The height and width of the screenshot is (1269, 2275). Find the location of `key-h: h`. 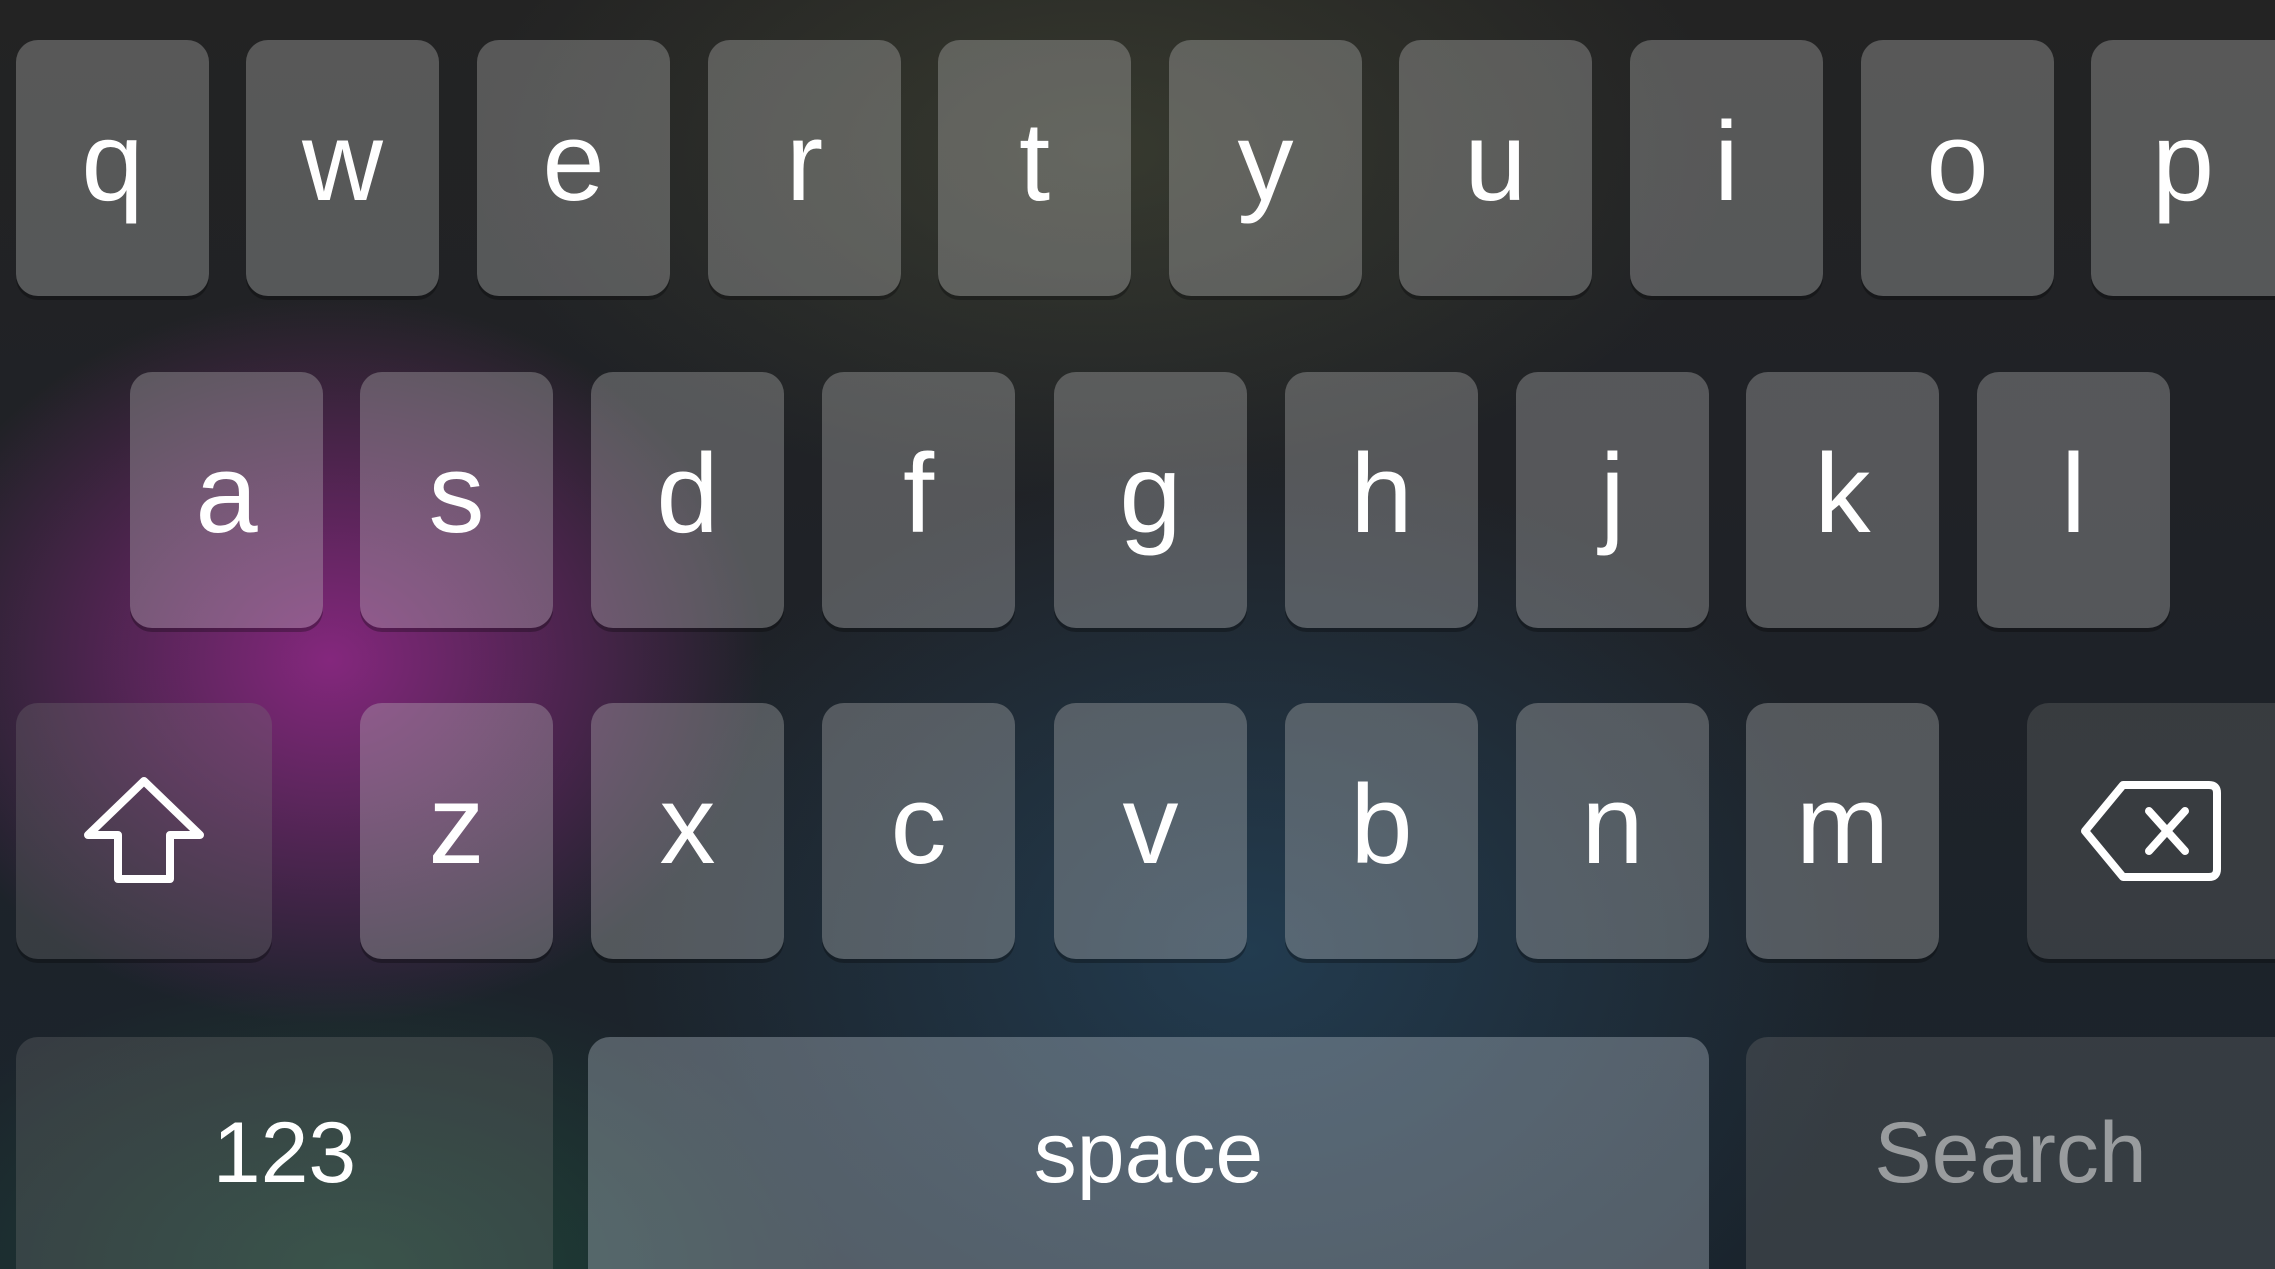

key-h: h is located at coordinates (1381, 500).